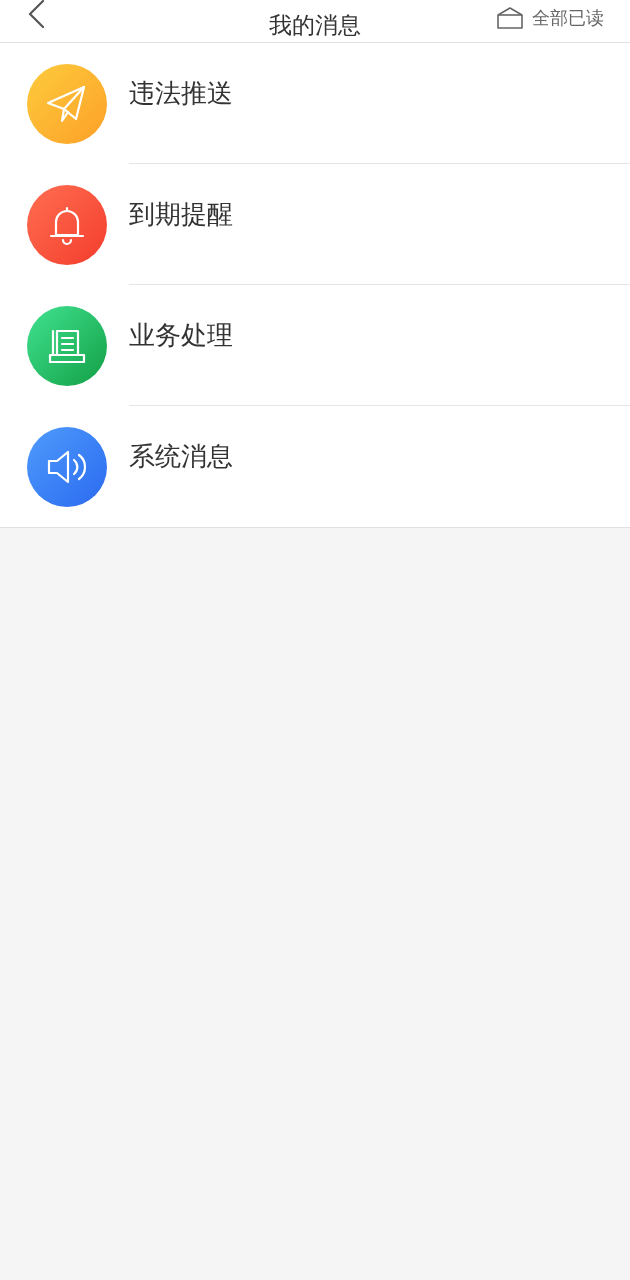 This screenshot has width=630, height=1280. What do you see at coordinates (181, 335) in the screenshot?
I see `category-label: 业务处理` at bounding box center [181, 335].